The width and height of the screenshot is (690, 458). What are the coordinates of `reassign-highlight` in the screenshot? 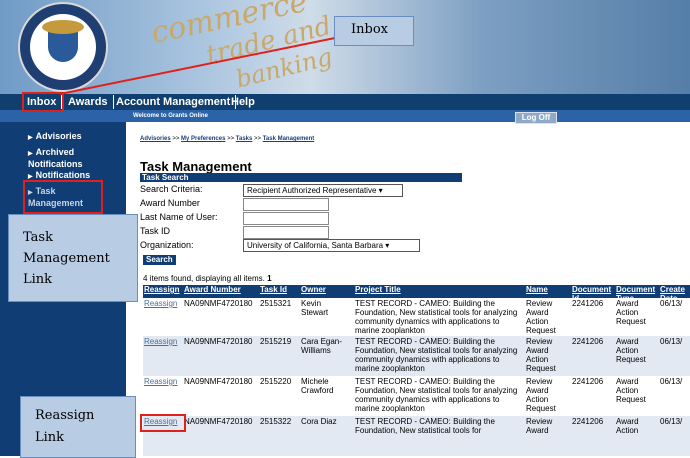 It's located at (163, 423).